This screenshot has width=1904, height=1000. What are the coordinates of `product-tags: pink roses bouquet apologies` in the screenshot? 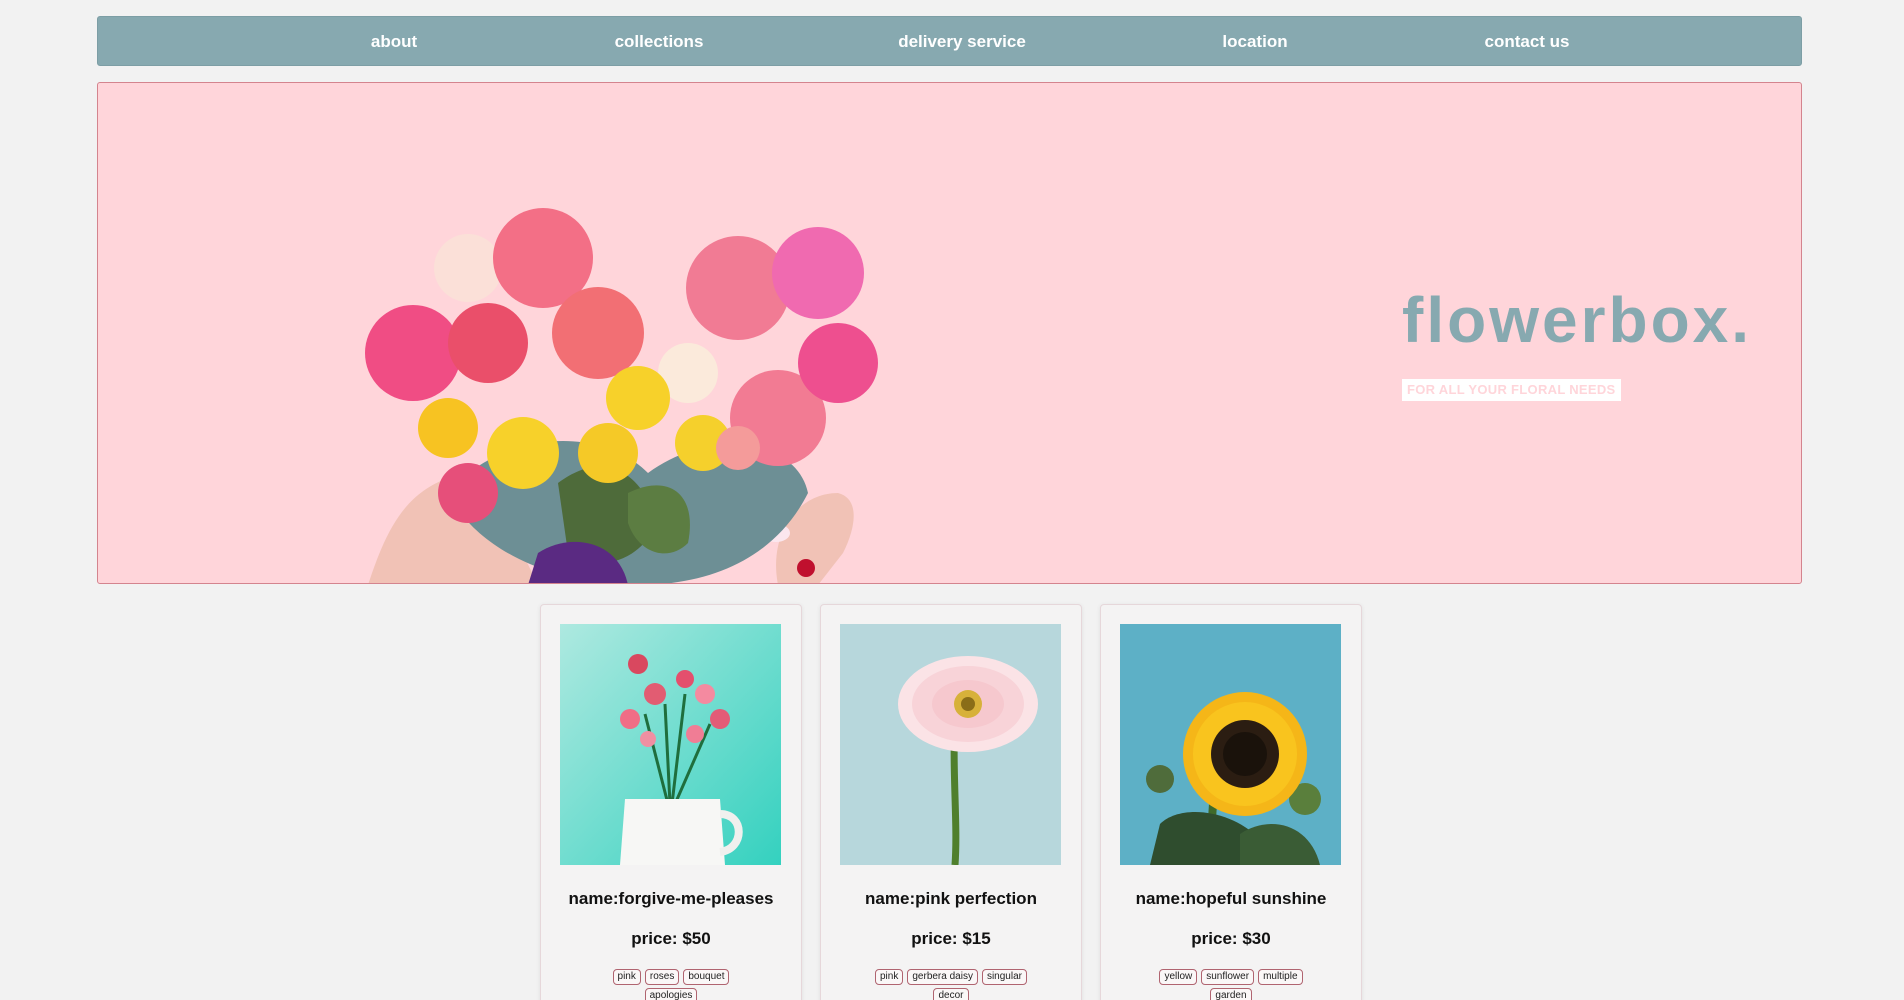 It's located at (671, 984).